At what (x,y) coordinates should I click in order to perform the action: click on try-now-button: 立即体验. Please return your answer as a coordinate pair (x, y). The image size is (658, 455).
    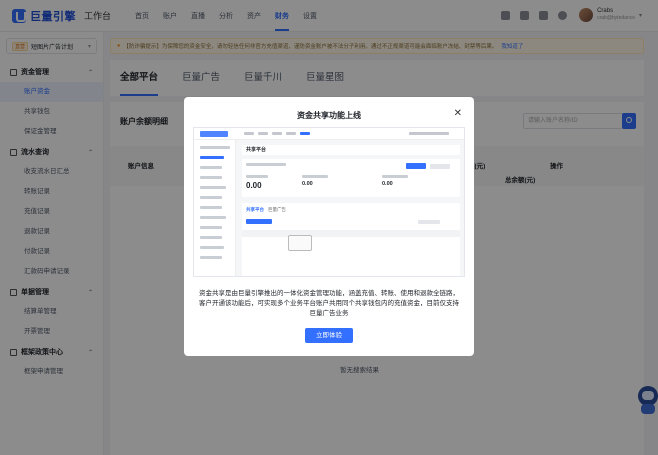
    Looking at the image, I should click on (329, 335).